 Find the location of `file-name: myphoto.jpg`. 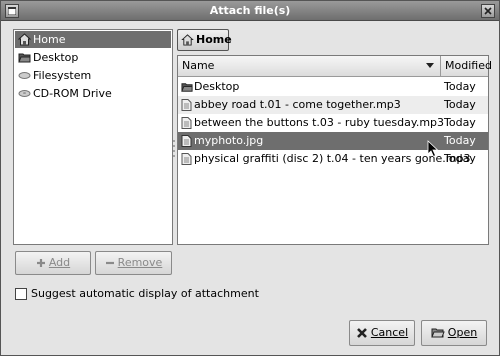

file-name: myphoto.jpg is located at coordinates (229, 140).